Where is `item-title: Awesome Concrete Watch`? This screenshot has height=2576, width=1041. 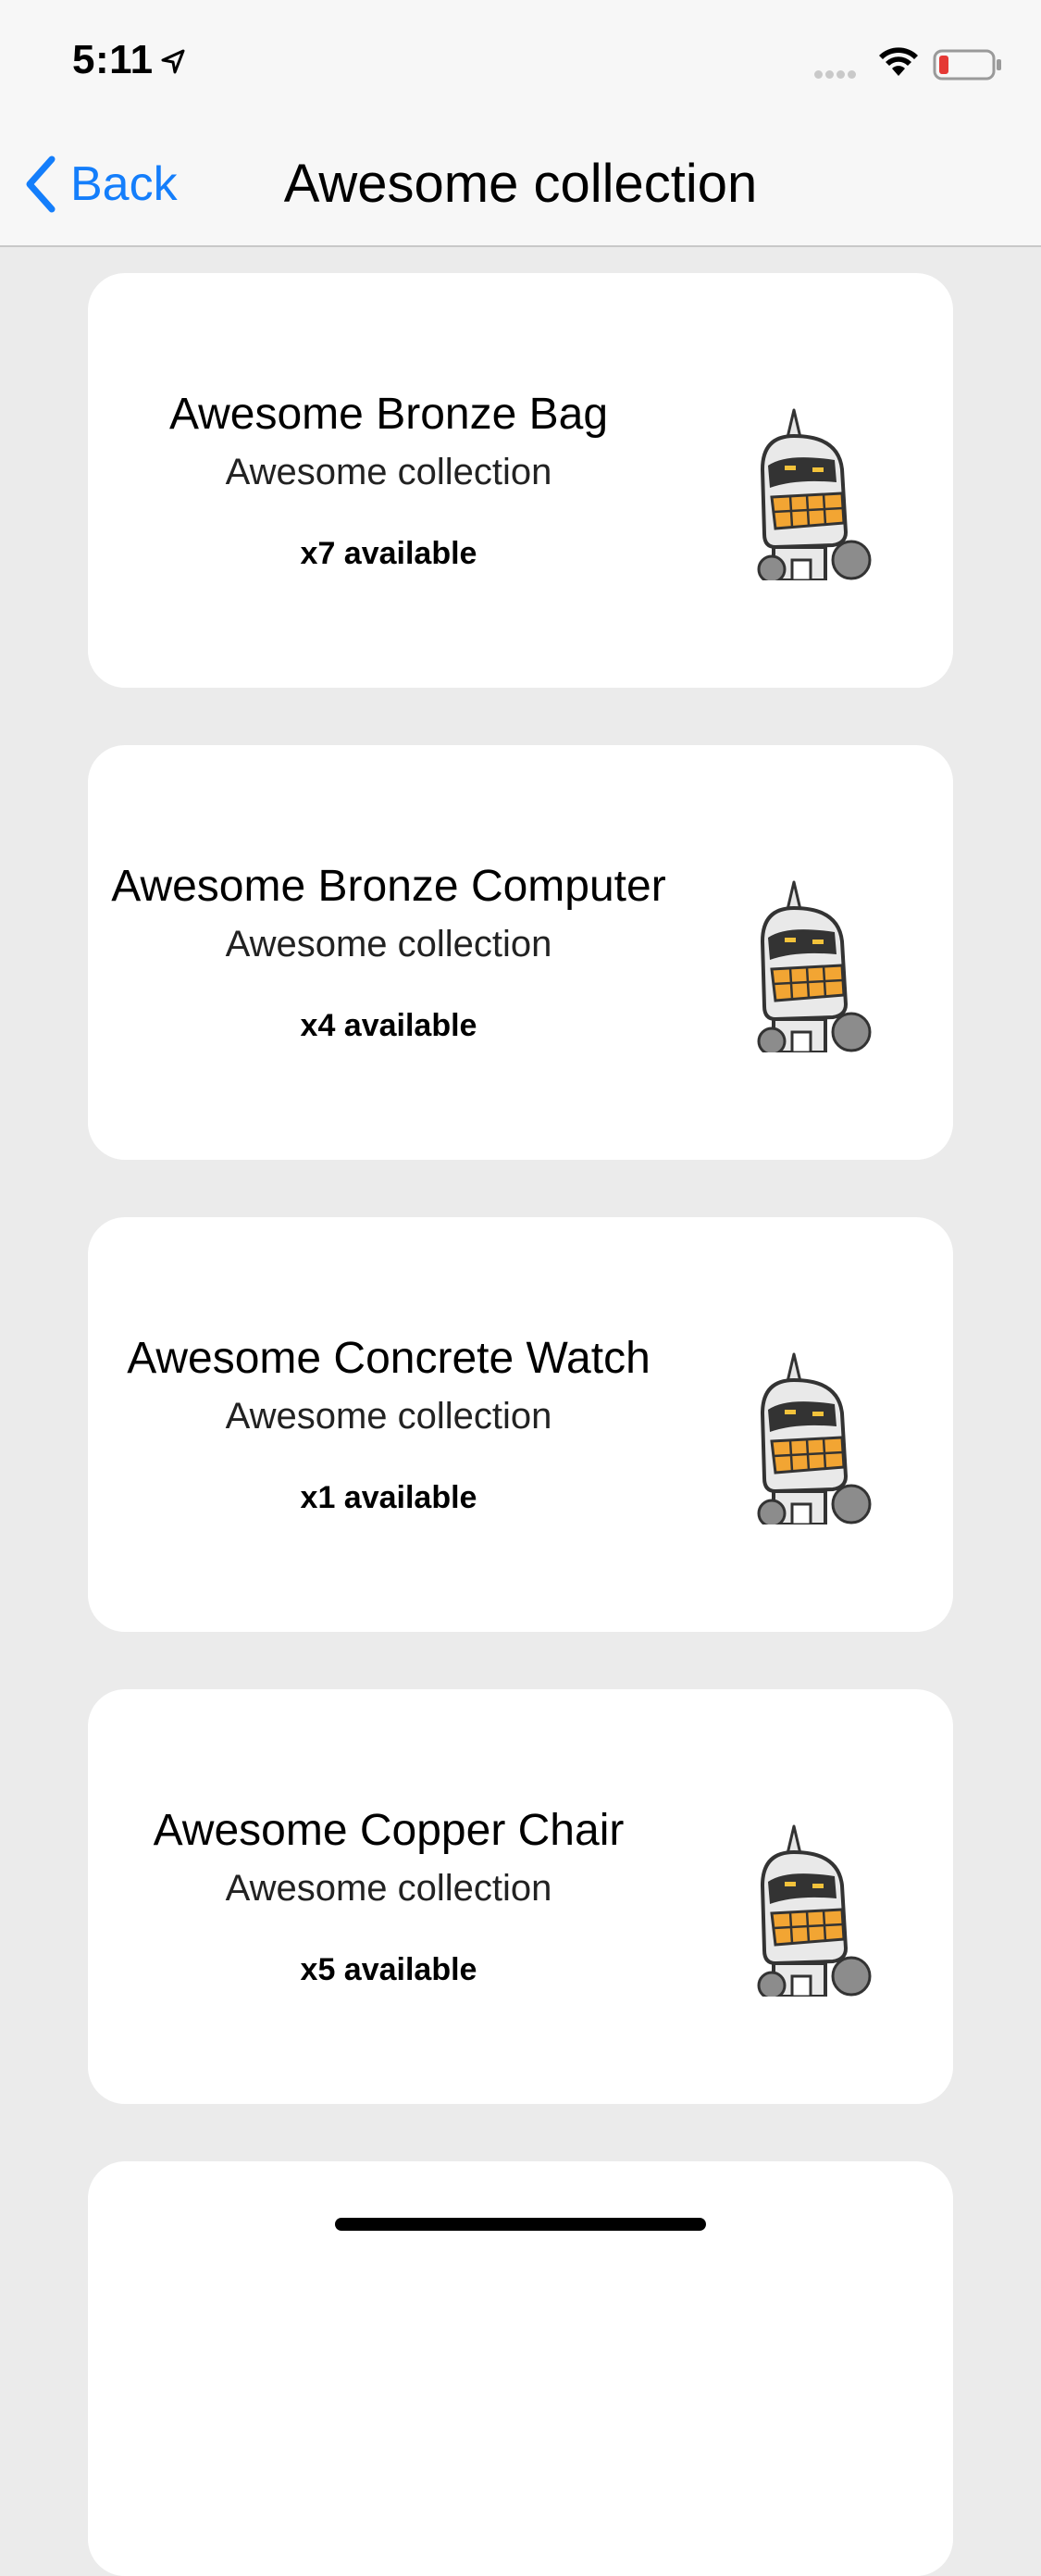
item-title: Awesome Concrete Watch is located at coordinates (389, 1358).